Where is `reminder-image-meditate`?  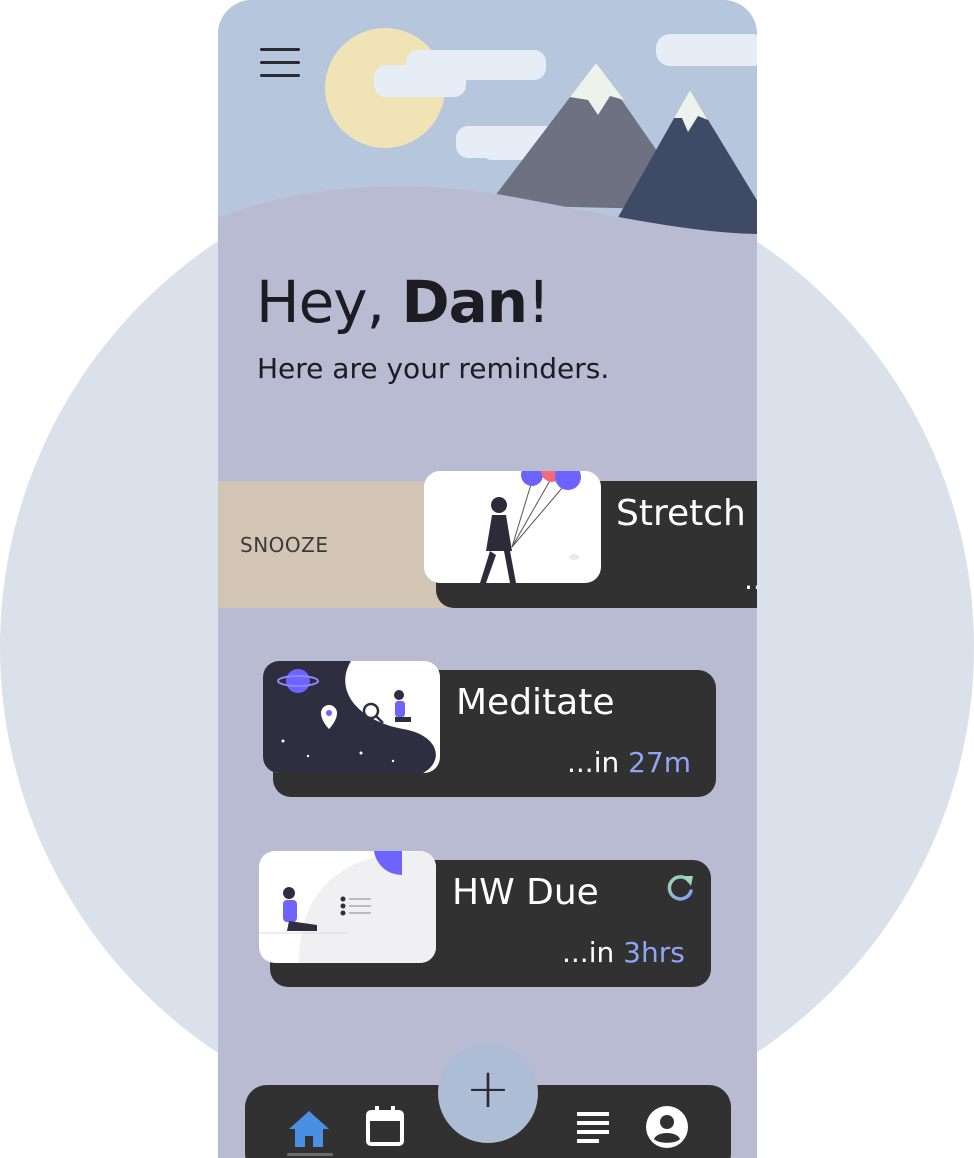 reminder-image-meditate is located at coordinates (351, 717).